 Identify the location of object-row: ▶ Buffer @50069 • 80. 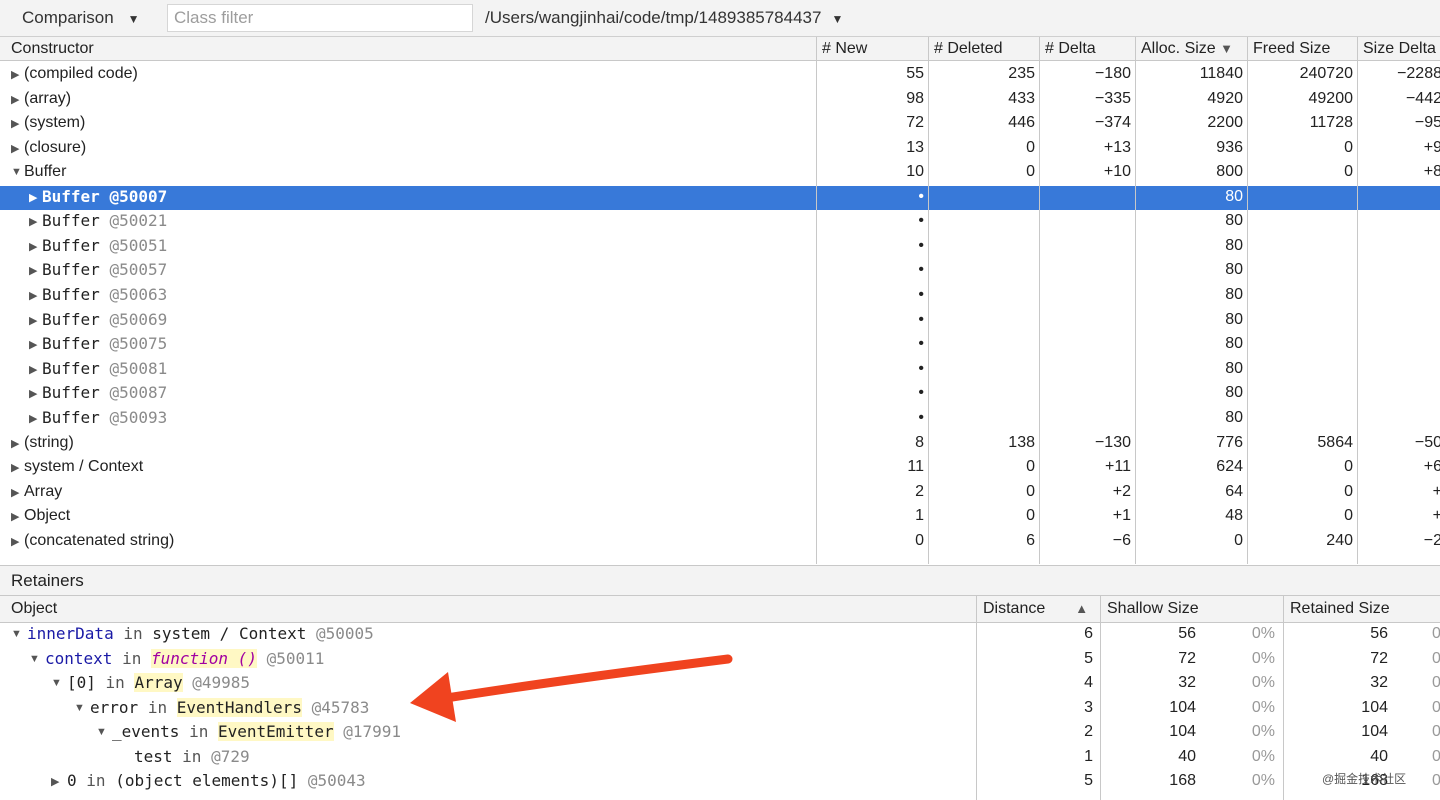
(720, 321).